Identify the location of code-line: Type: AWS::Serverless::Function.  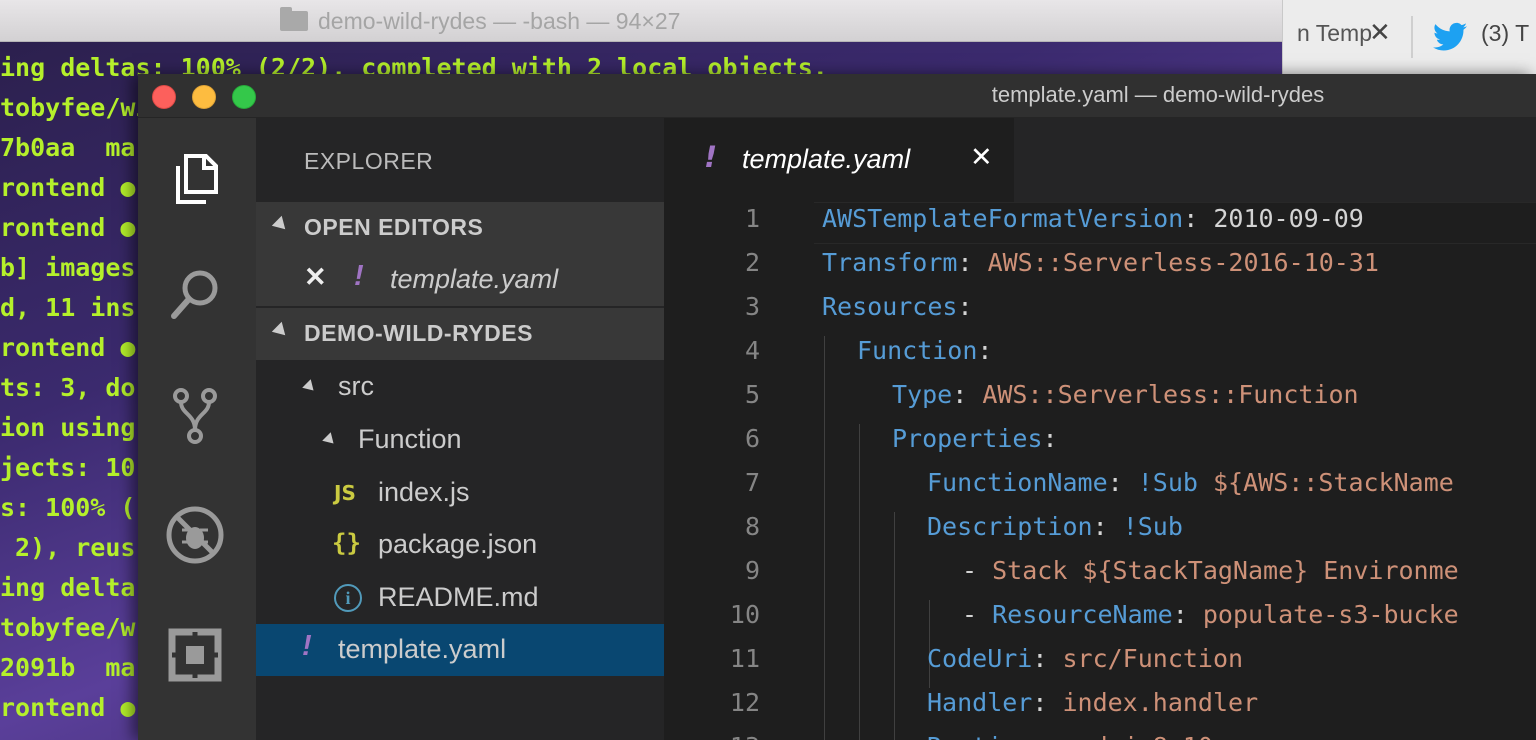
(1125, 394).